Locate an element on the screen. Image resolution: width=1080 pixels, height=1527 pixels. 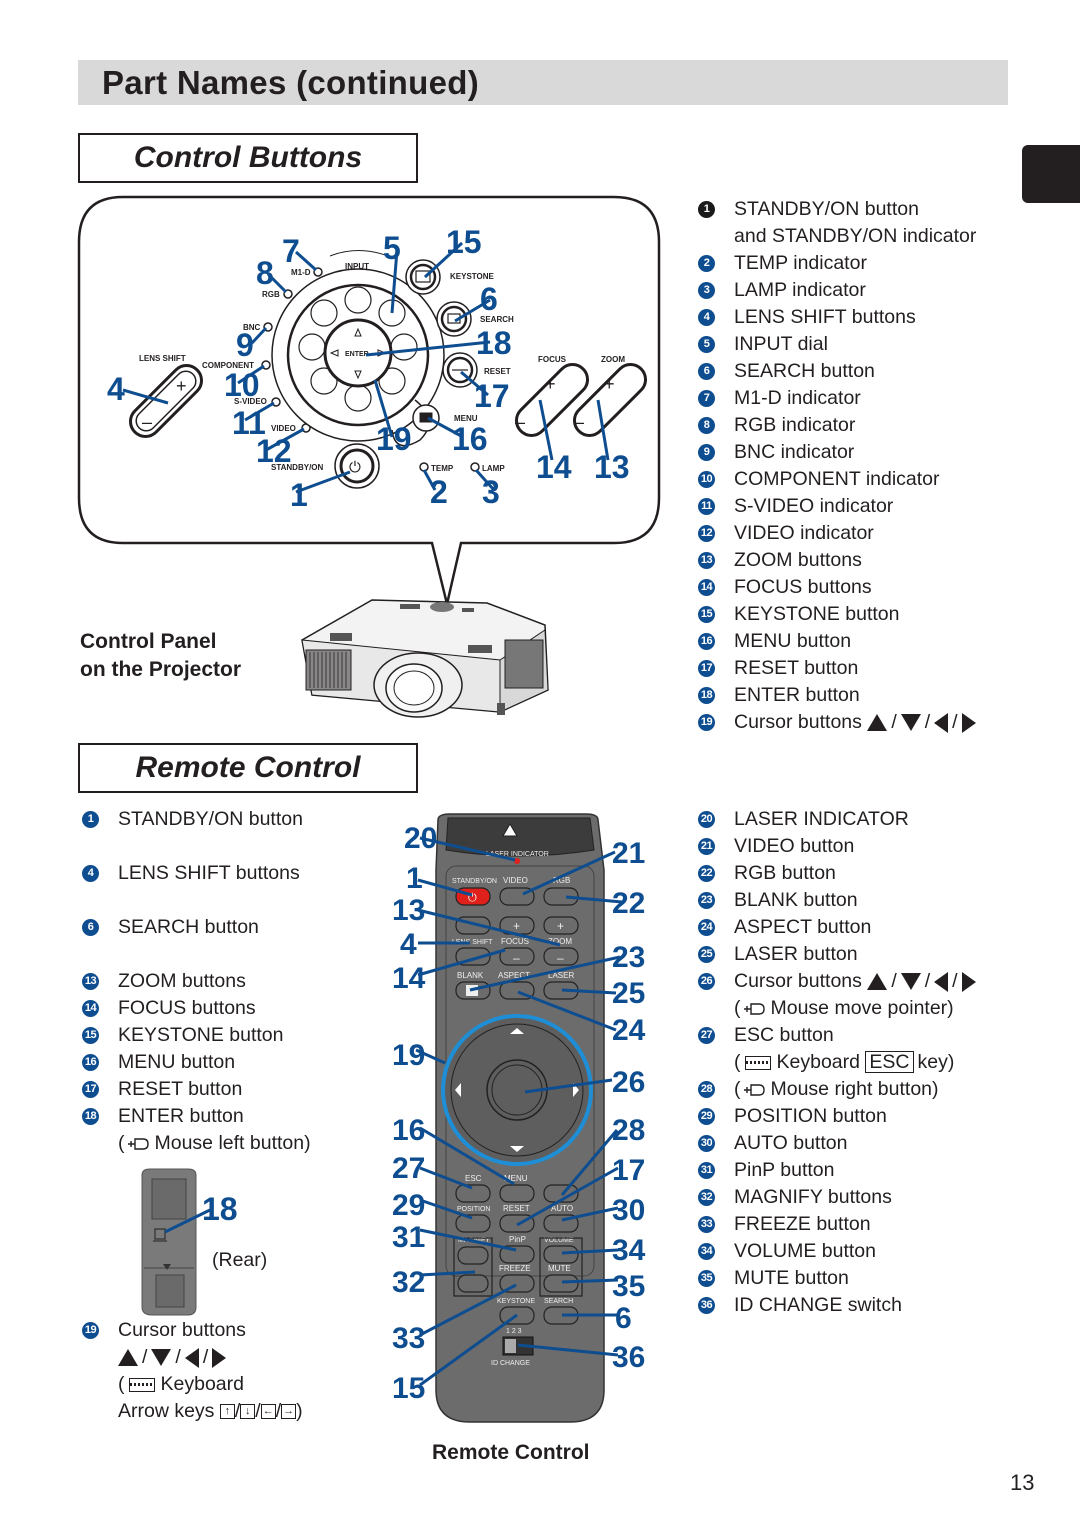
callout-2: 2 is located at coordinates (439, 492).